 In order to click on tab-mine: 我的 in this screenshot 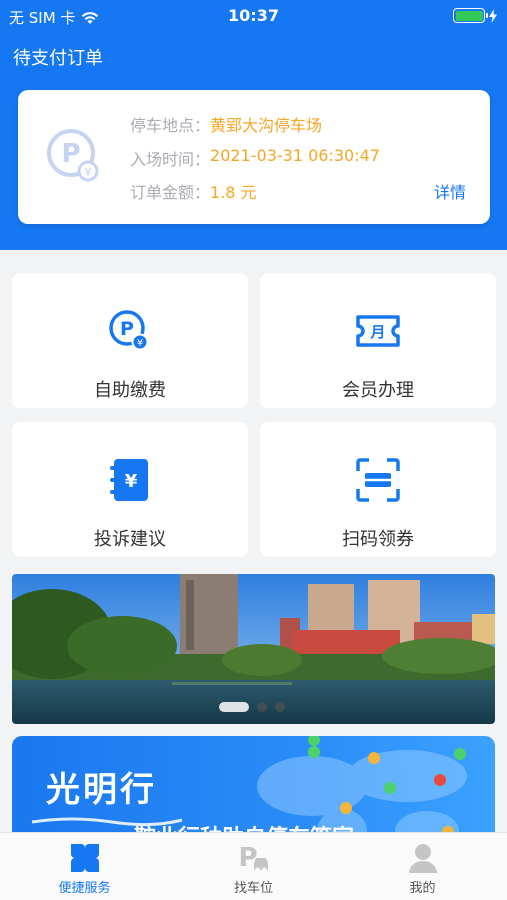, I will do `click(422, 866)`.